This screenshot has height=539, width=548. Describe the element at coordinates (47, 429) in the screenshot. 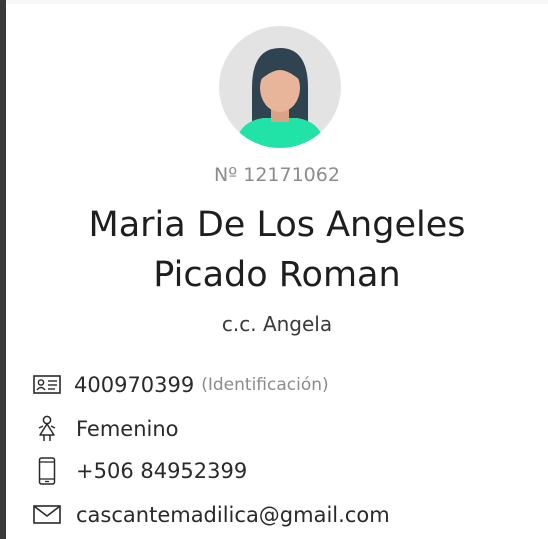

I see `female-icon` at that location.